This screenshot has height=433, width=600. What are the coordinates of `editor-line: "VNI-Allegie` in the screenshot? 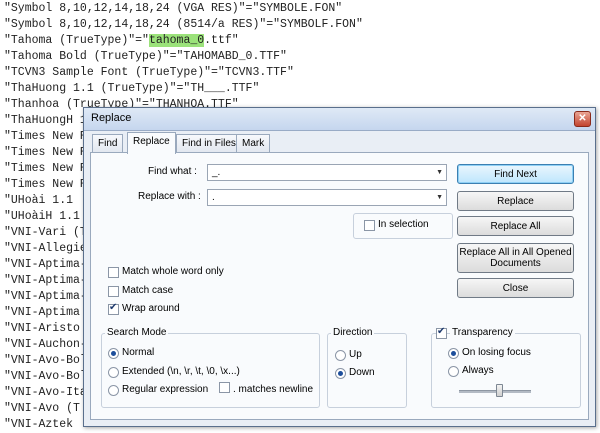 It's located at (45, 249).